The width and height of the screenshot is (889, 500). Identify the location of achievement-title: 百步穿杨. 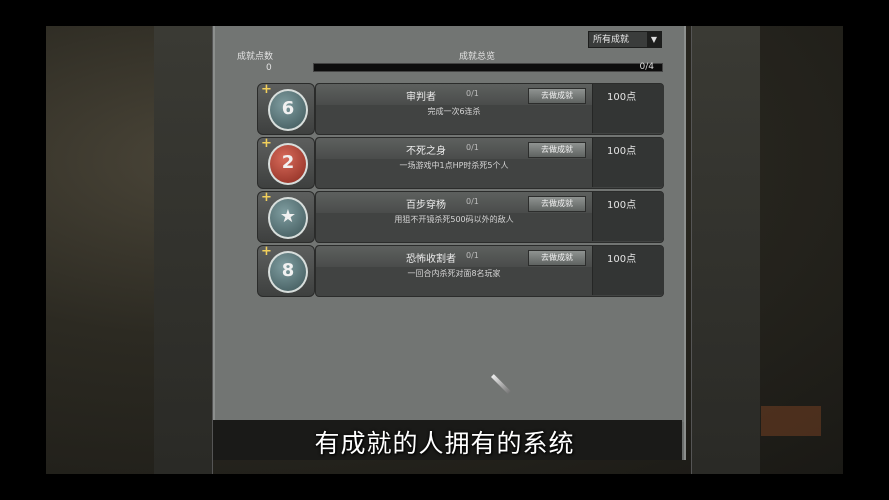
(426, 205).